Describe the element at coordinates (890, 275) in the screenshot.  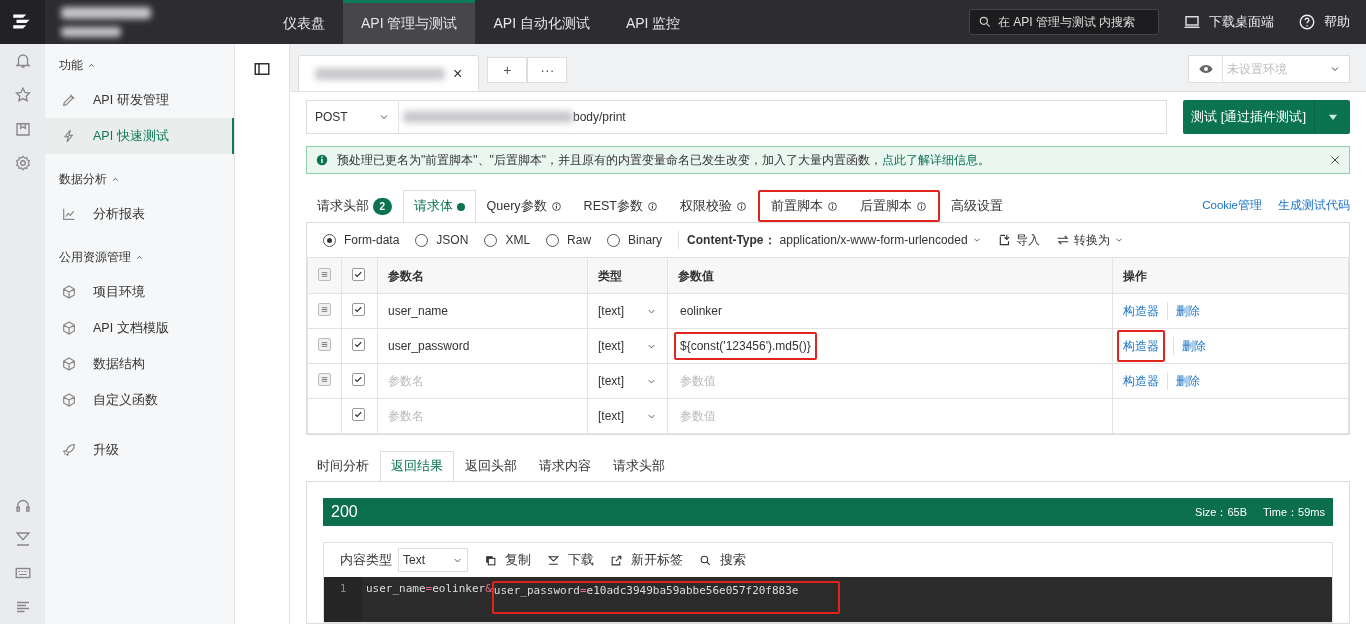
I see `column-header: 参数值` at that location.